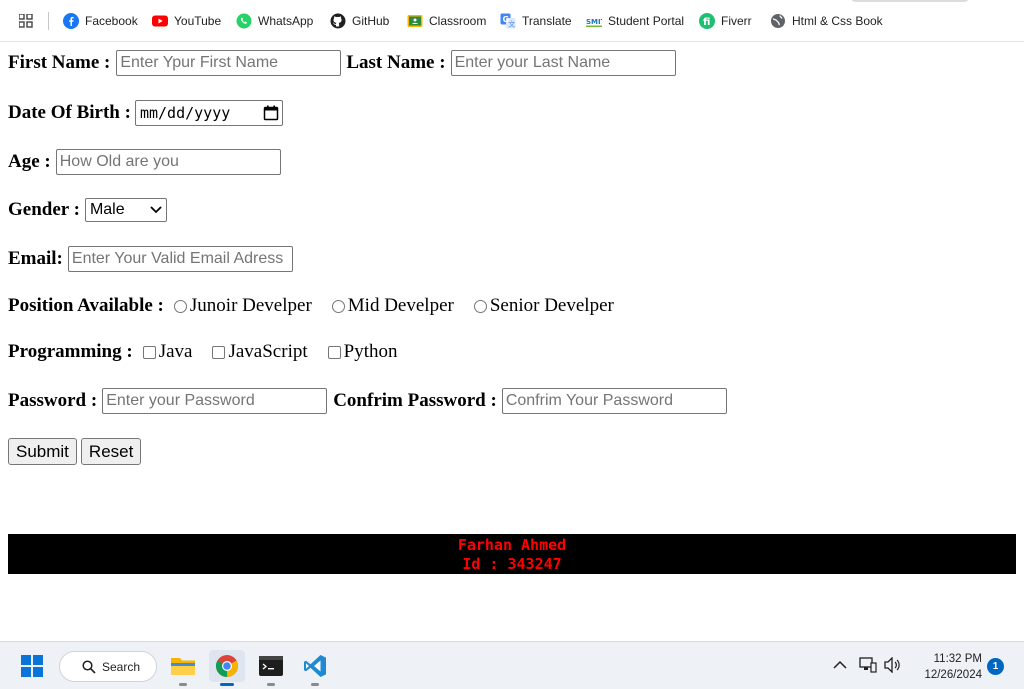 The image size is (1024, 689). I want to click on notification-badge: 1, so click(995, 666).